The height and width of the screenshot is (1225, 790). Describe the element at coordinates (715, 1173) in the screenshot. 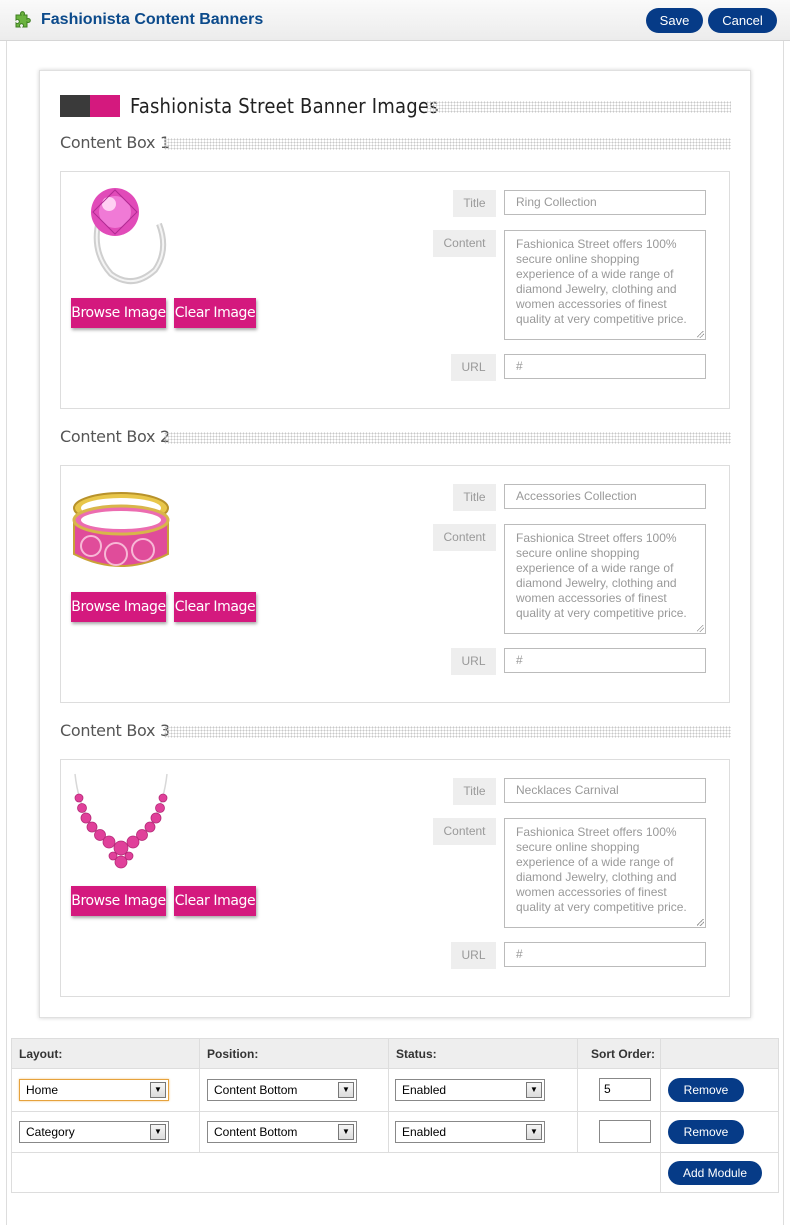

I see `add-module-button: Add Module` at that location.